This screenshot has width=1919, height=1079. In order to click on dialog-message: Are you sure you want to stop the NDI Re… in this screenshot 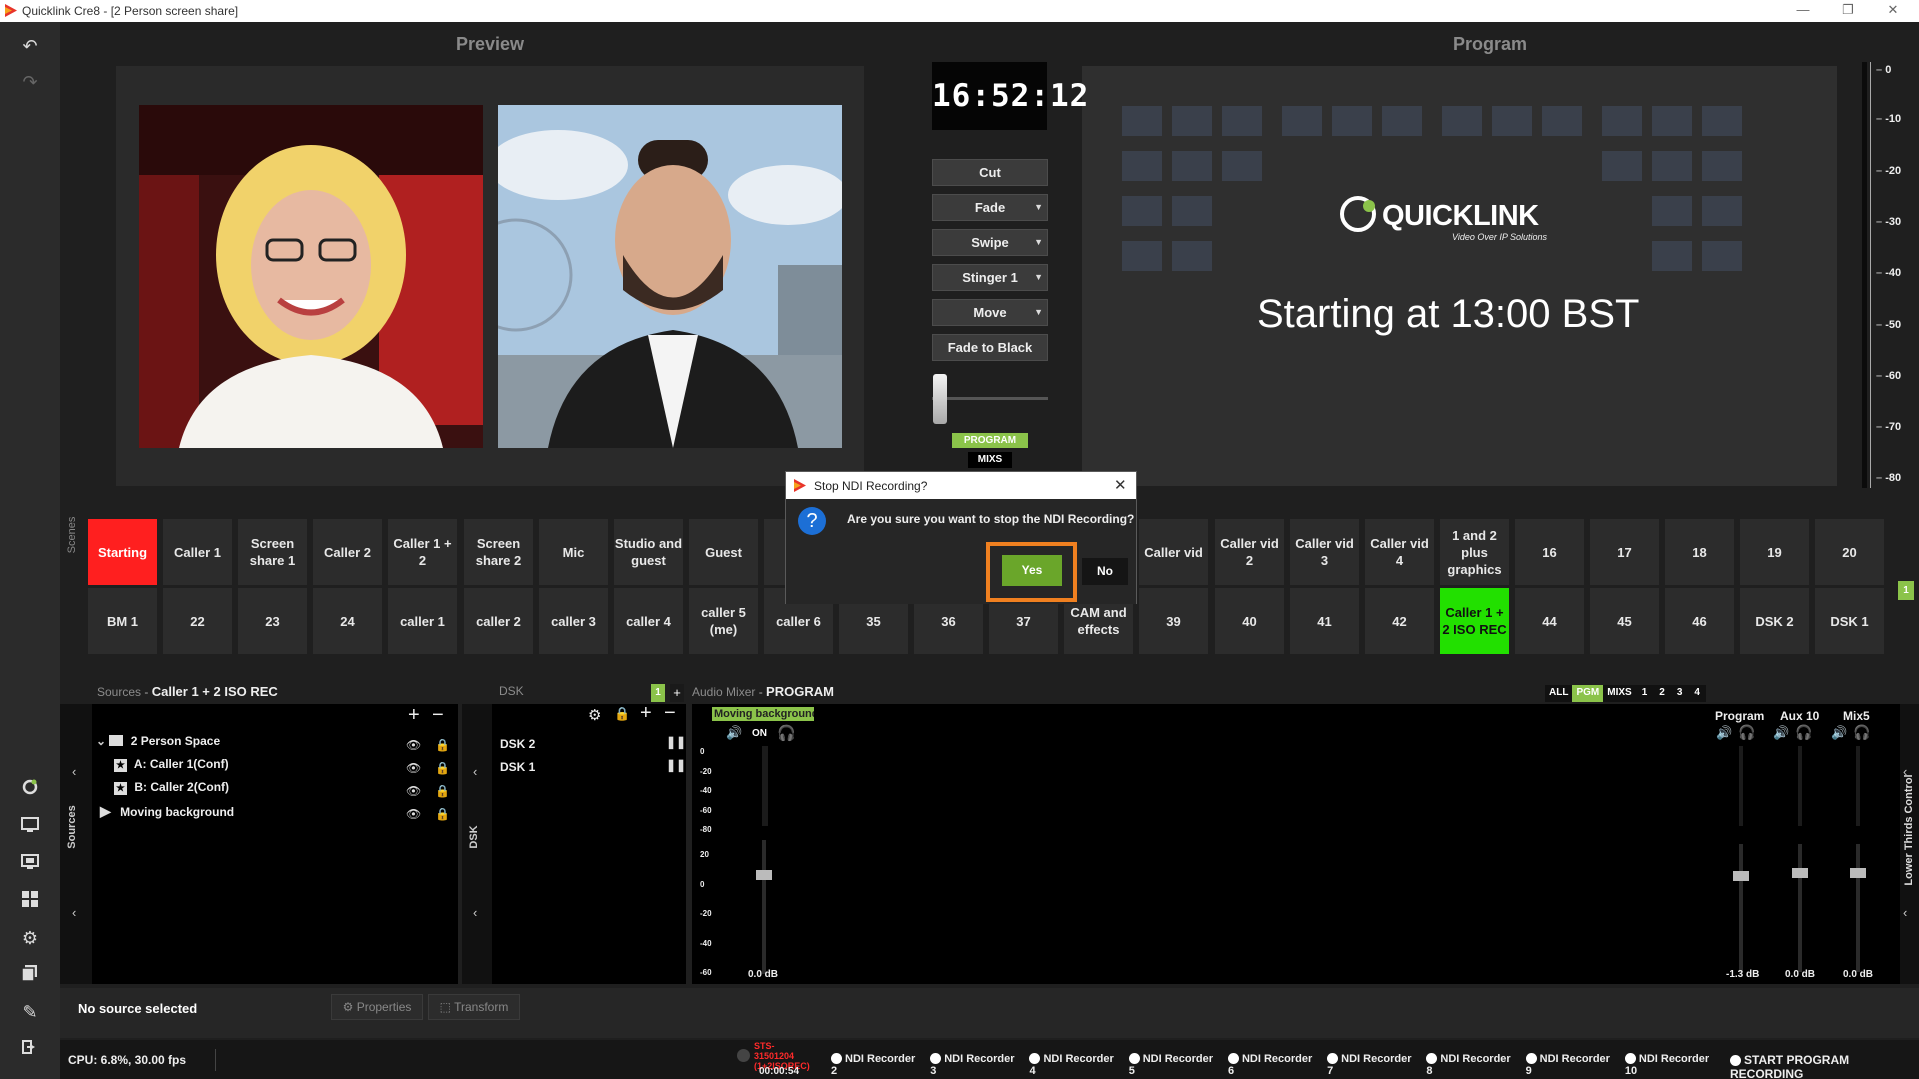, I will do `click(991, 519)`.